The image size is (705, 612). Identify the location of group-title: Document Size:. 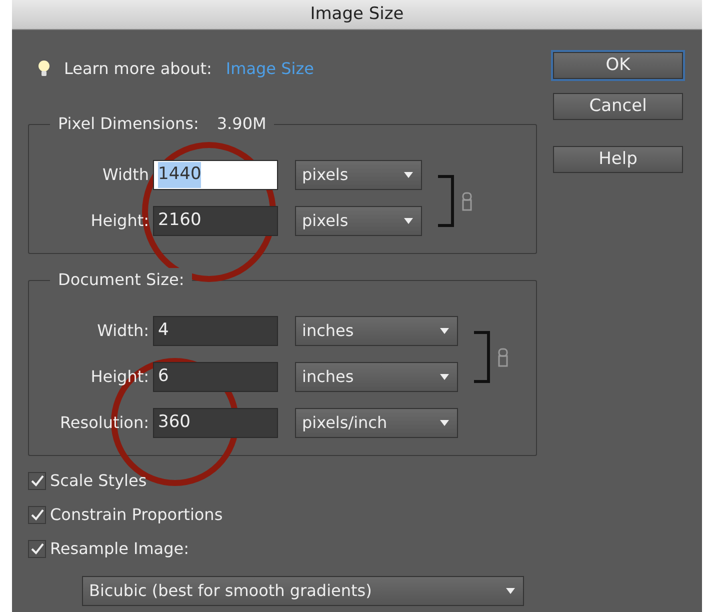
(121, 280).